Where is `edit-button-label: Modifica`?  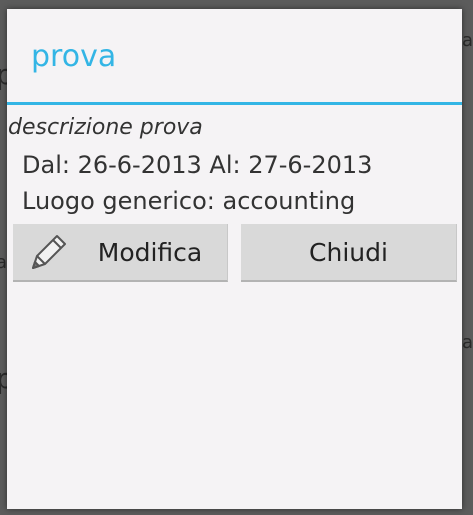 edit-button-label: Modifica is located at coordinates (150, 252).